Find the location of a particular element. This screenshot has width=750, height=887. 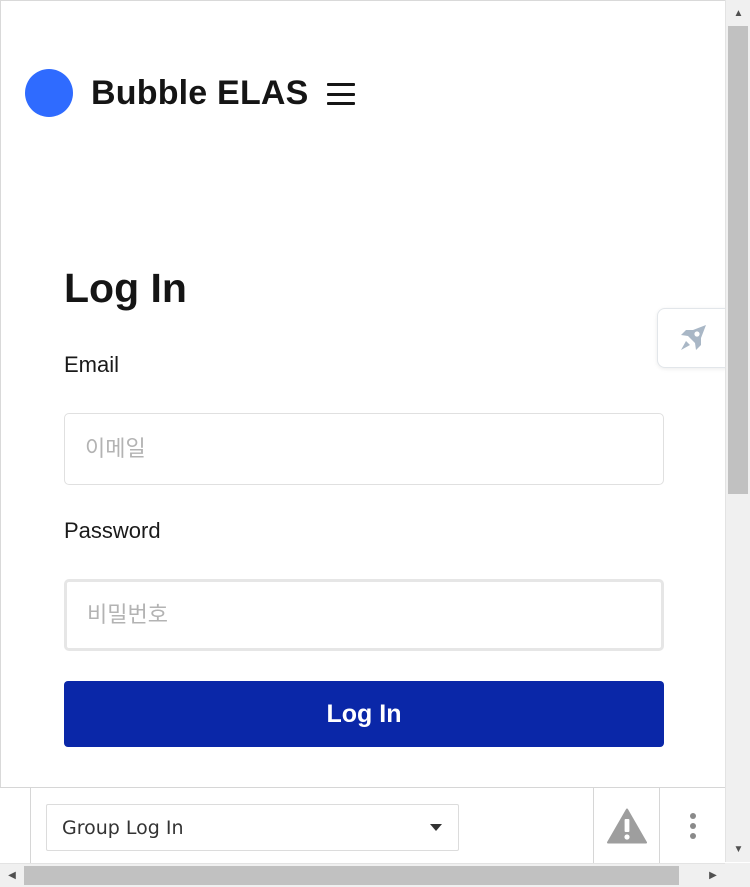

rocket-icon is located at coordinates (693, 337).